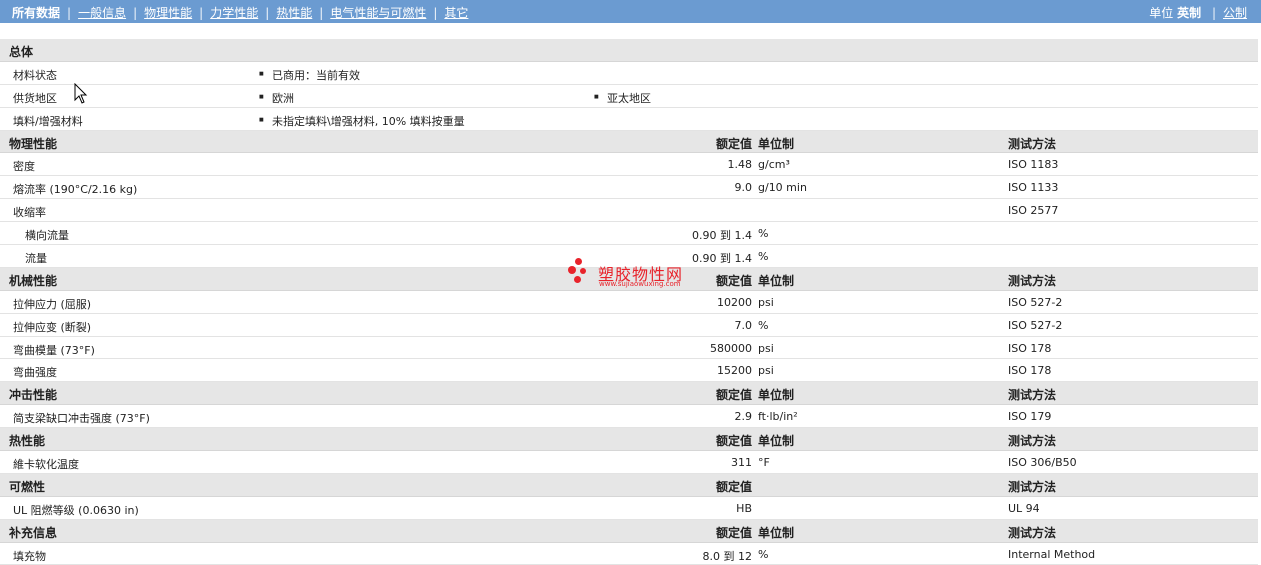 The image size is (1261, 565). What do you see at coordinates (640, 284) in the screenshot?
I see `watermark-url: www.sujiaowuxing.com` at bounding box center [640, 284].